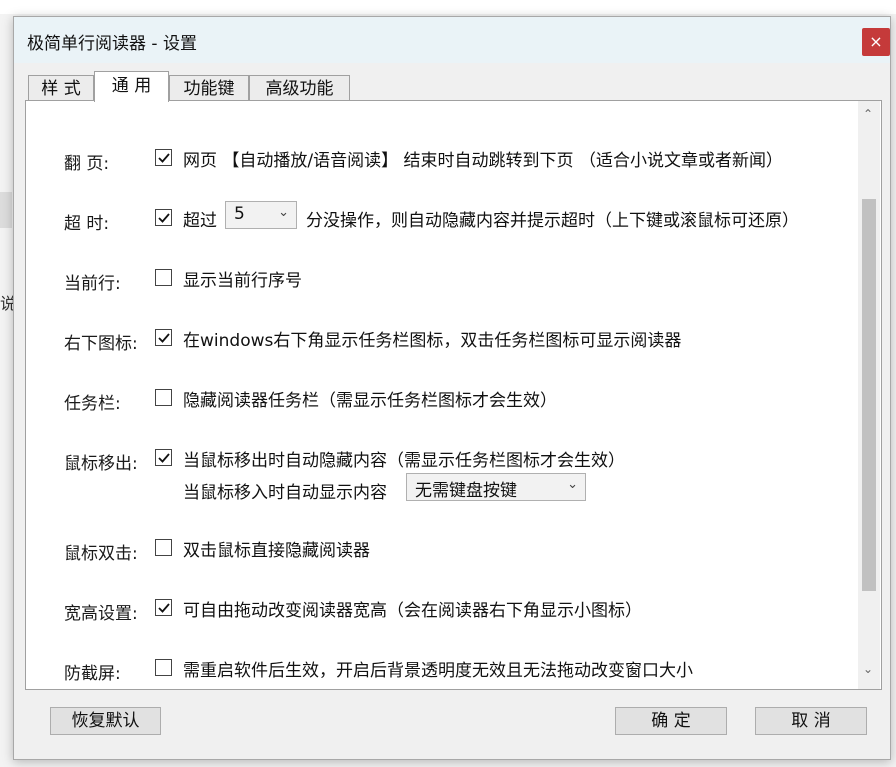  I want to click on tray-icon-checkbox, so click(163, 337).